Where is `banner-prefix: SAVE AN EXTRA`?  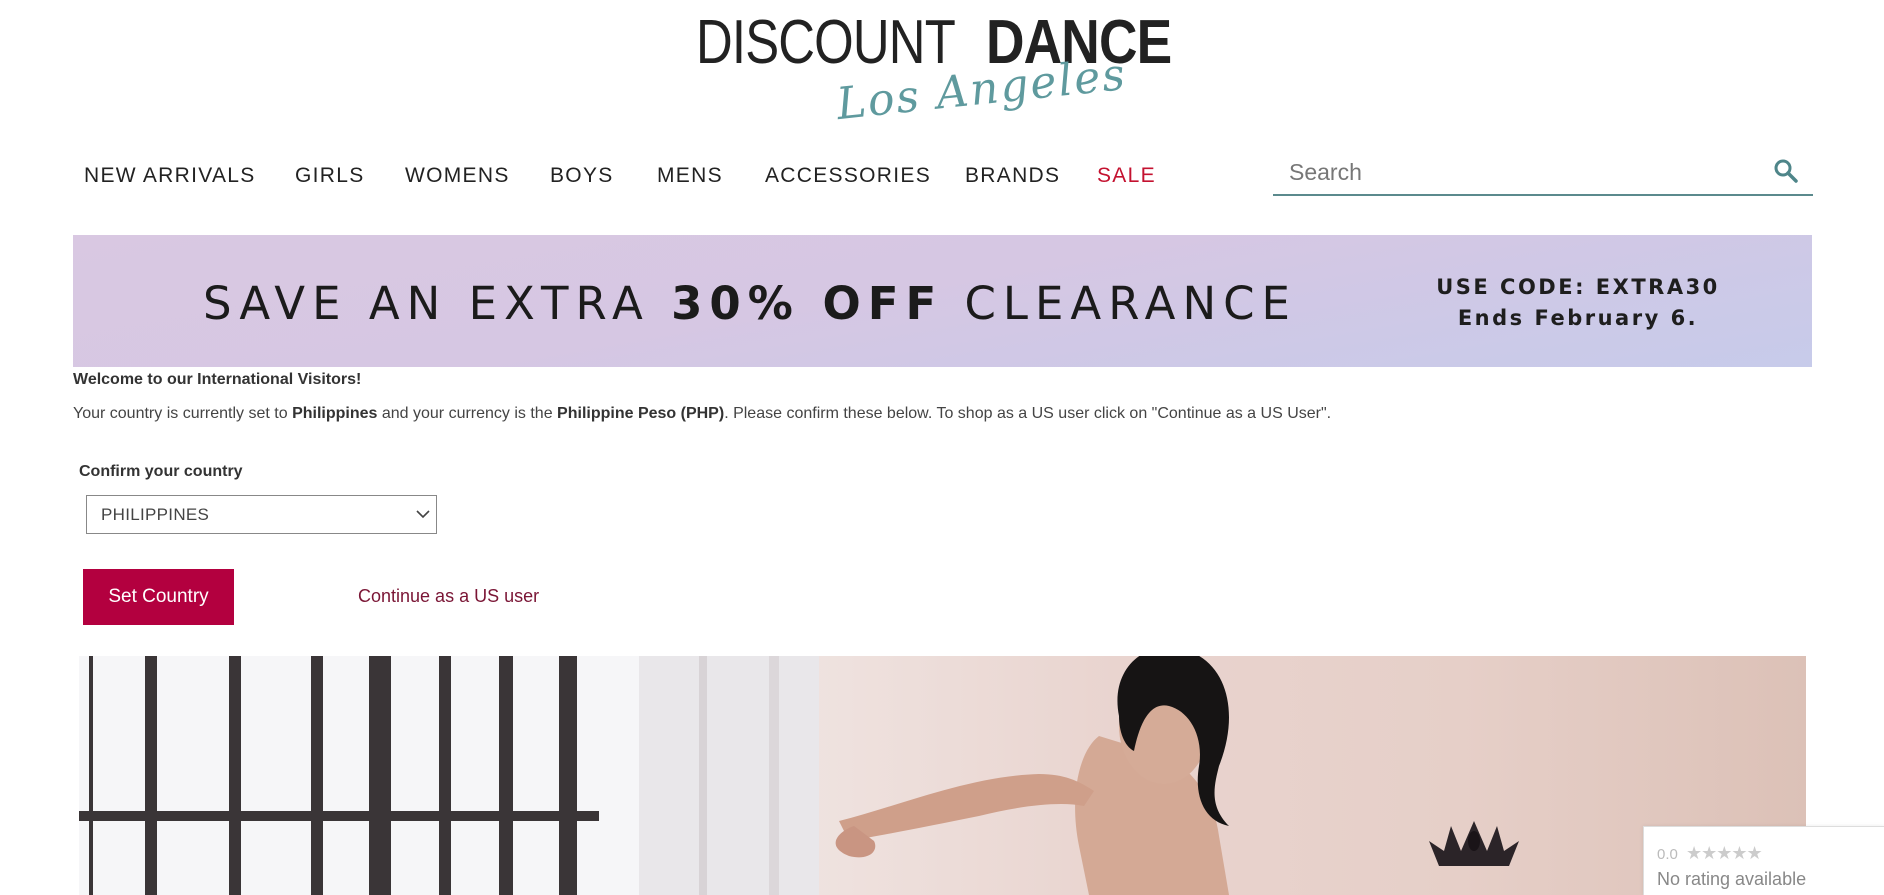 banner-prefix: SAVE AN EXTRA is located at coordinates (437, 303).